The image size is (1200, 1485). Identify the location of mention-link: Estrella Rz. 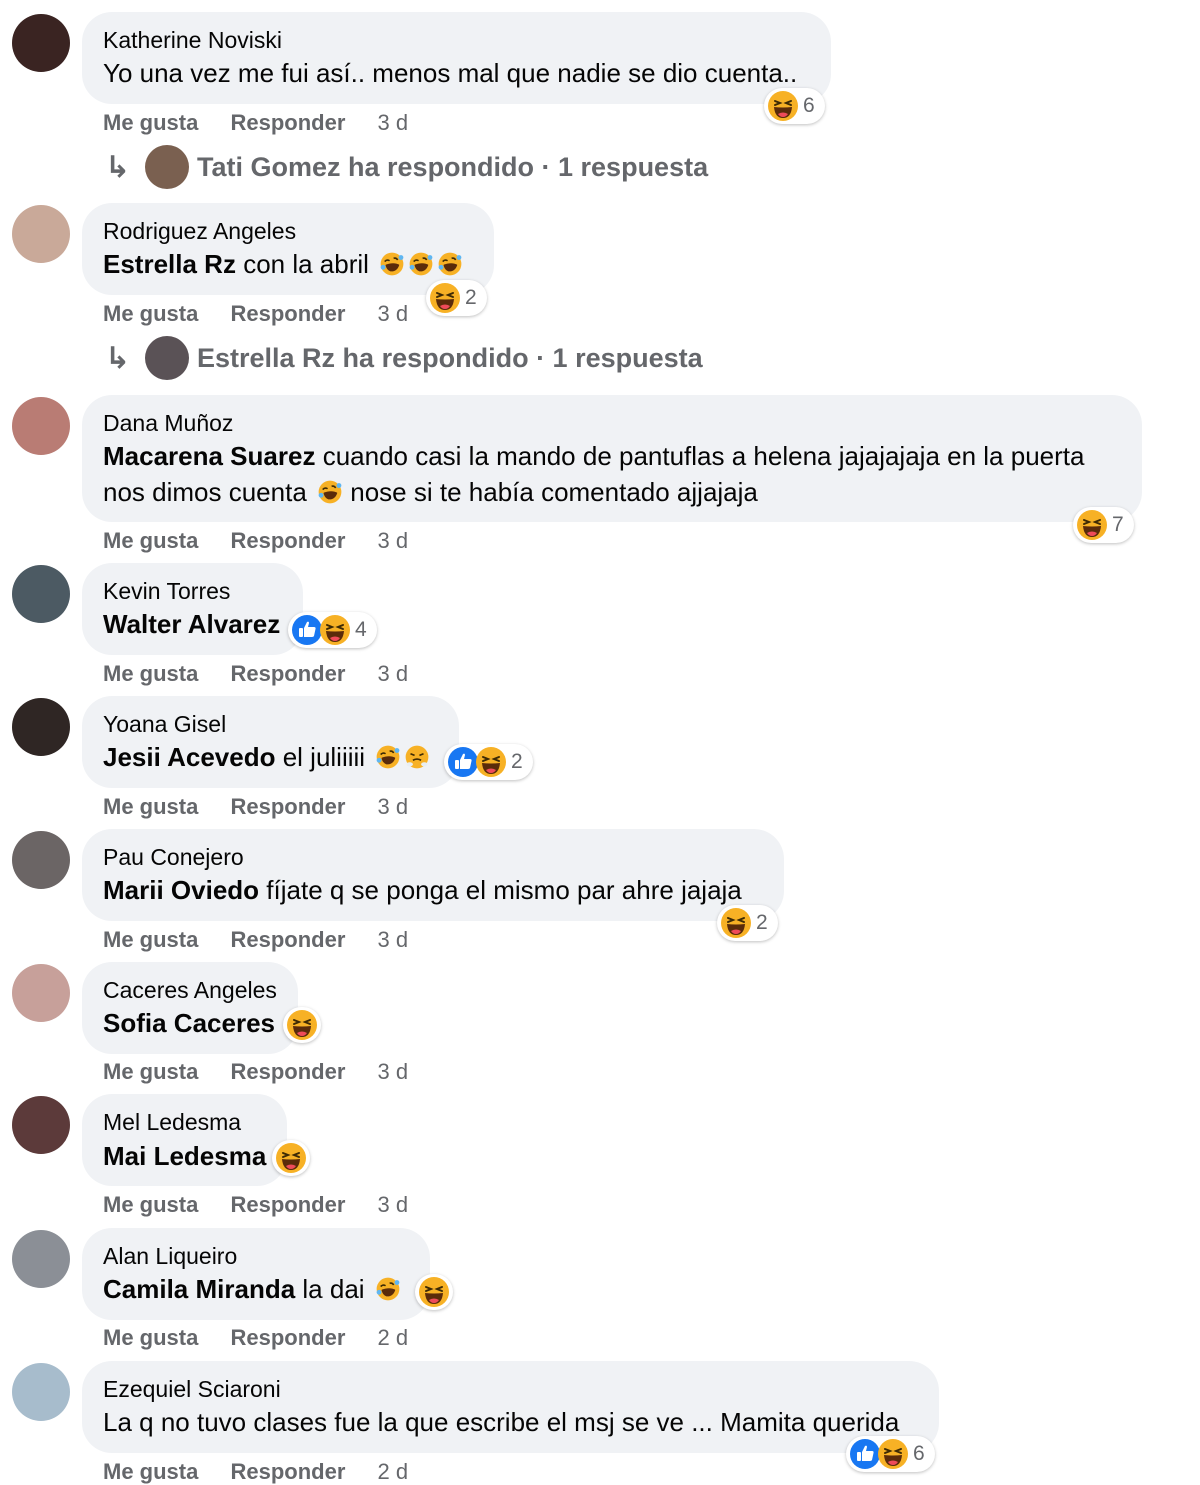
(169, 264).